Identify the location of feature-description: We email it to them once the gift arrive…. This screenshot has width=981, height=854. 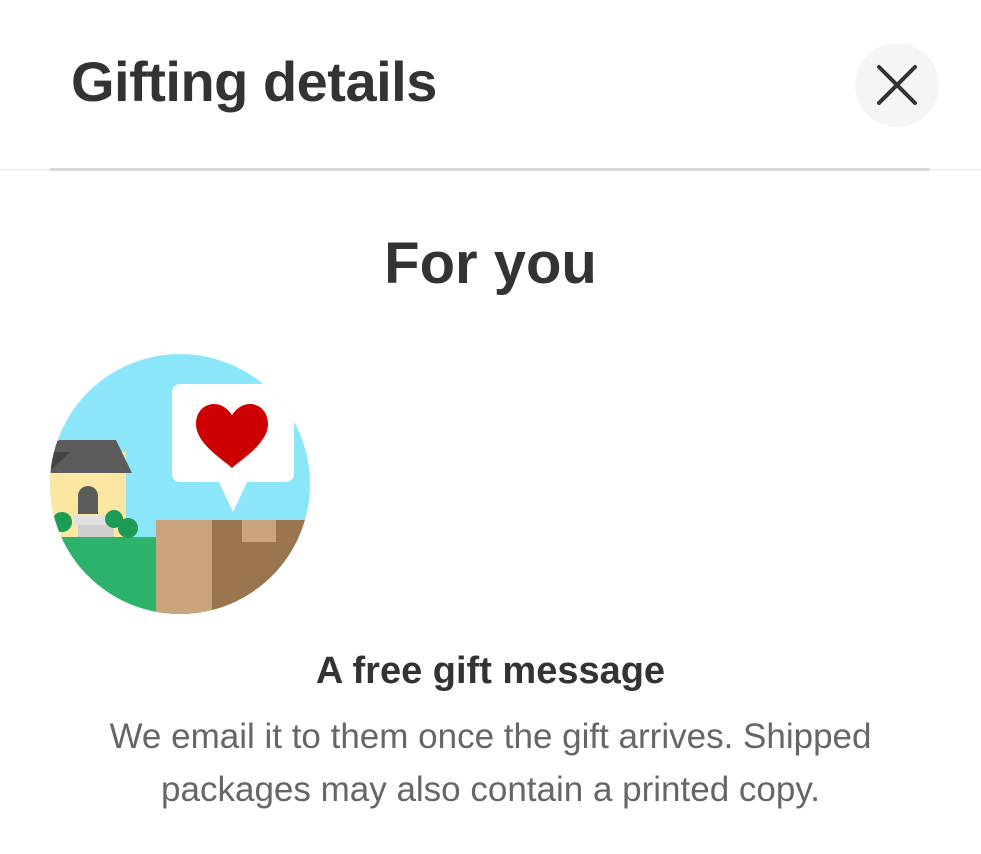
(490, 763).